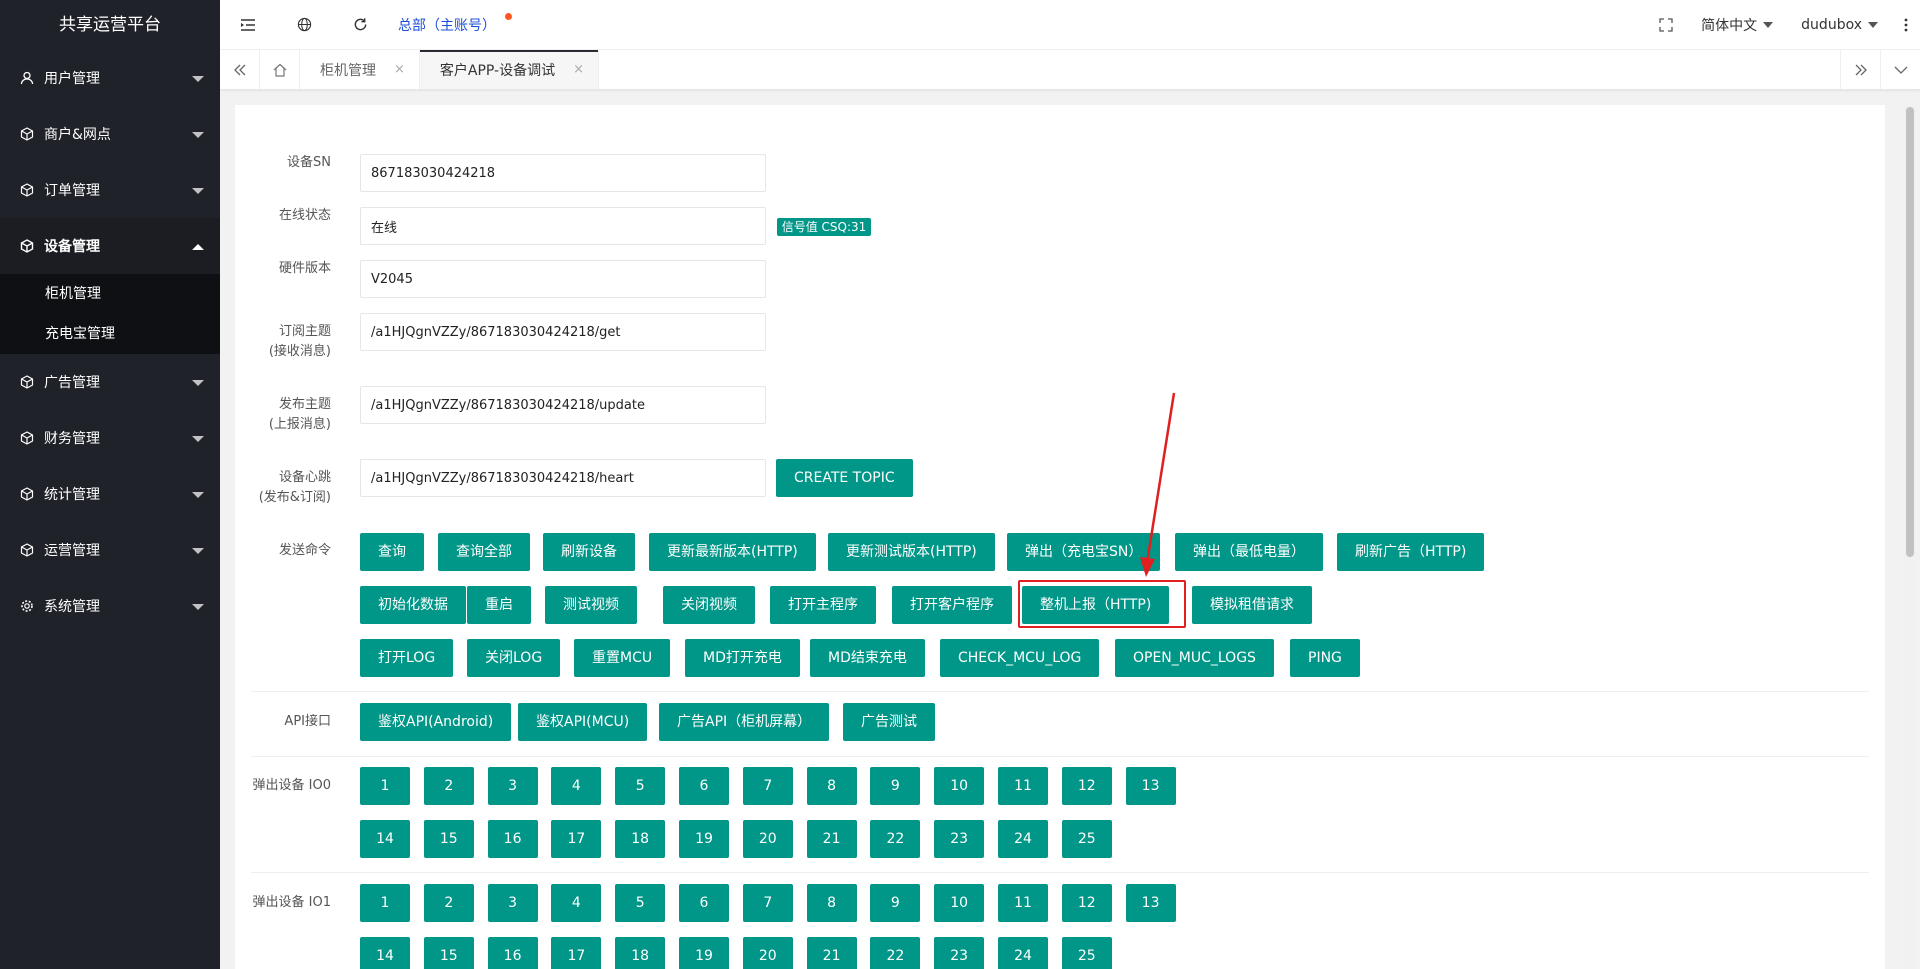  What do you see at coordinates (1737, 25) in the screenshot?
I see `language-selector: 简体中文` at bounding box center [1737, 25].